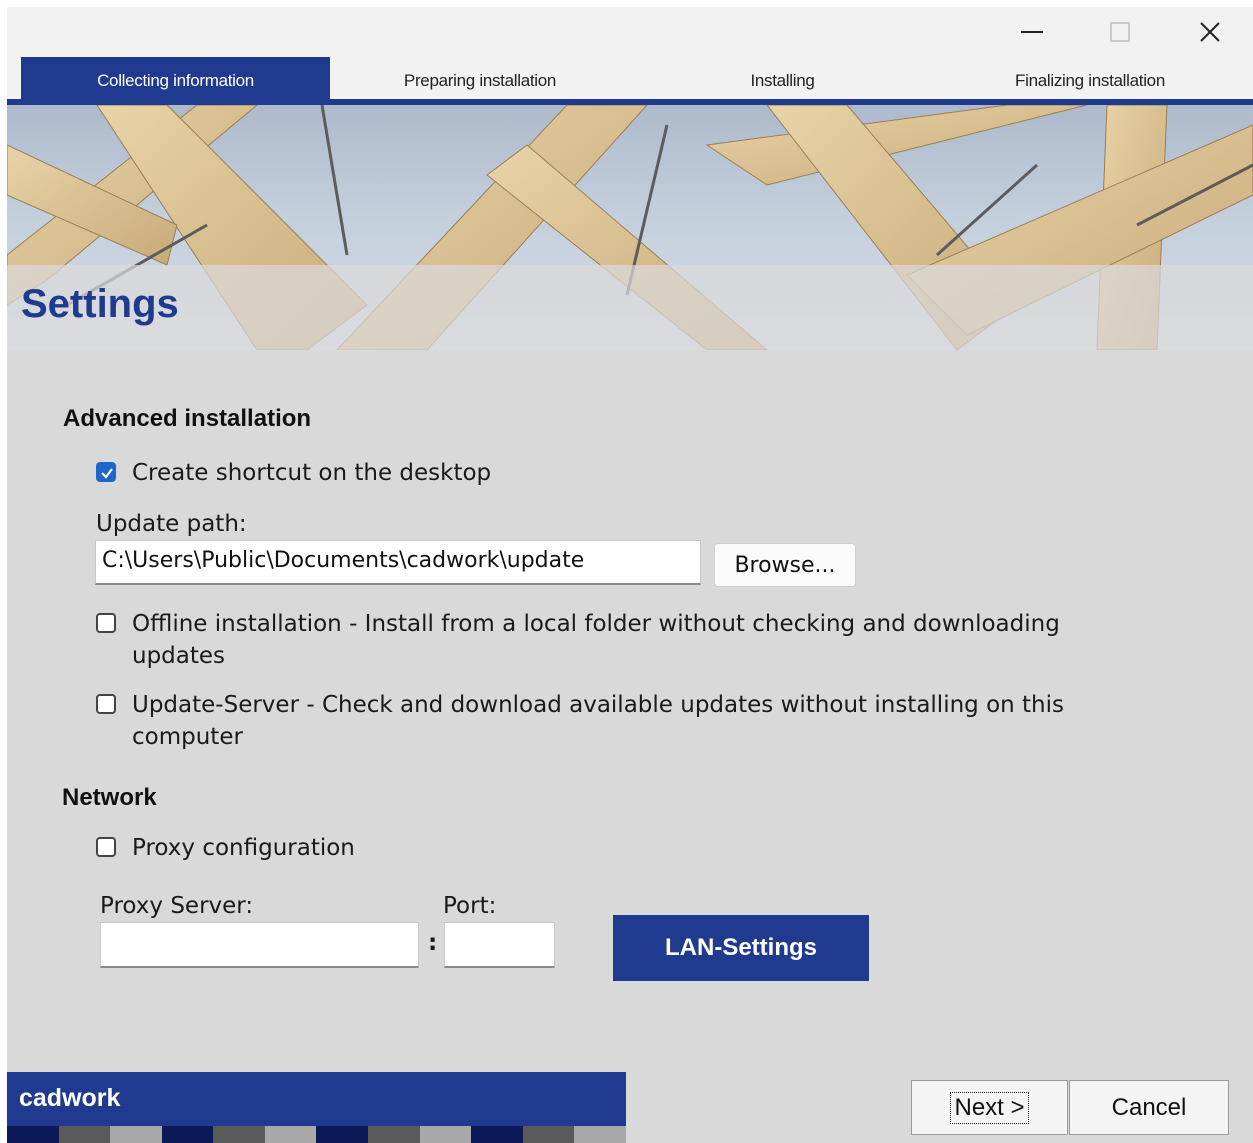 The image size is (1253, 1143). I want to click on proxy-server-input, so click(259, 945).